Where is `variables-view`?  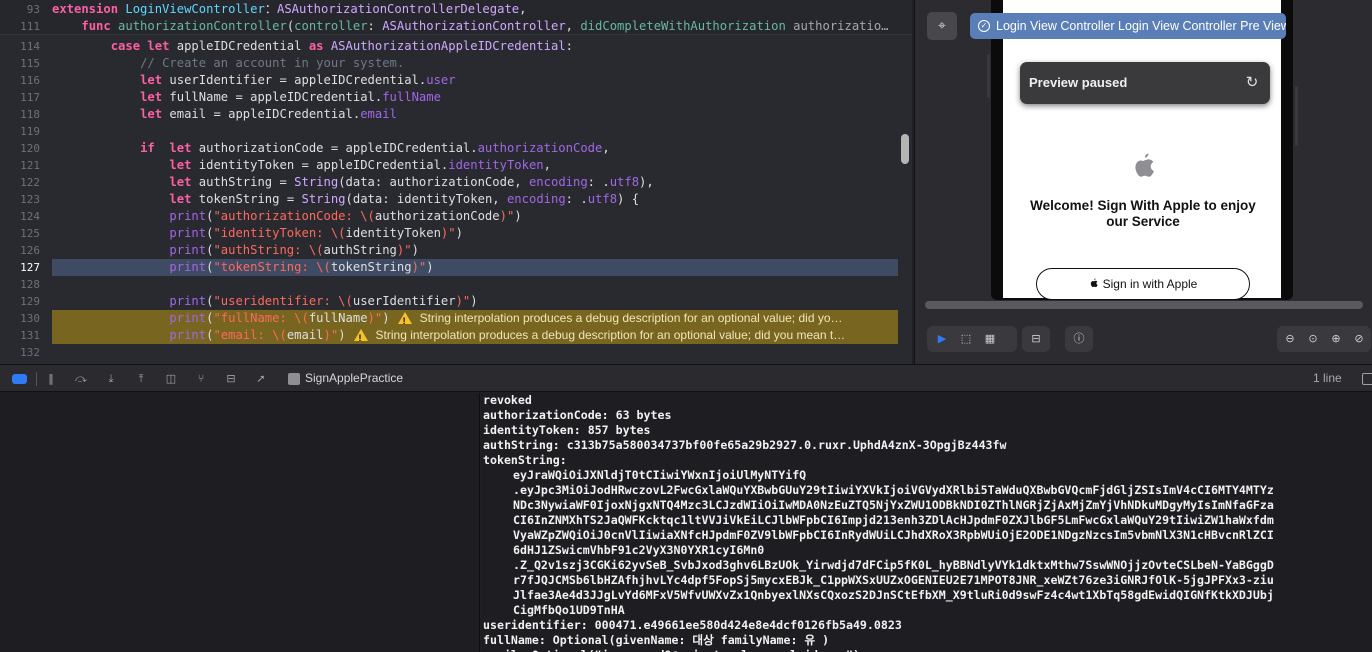 variables-view is located at coordinates (240, 522).